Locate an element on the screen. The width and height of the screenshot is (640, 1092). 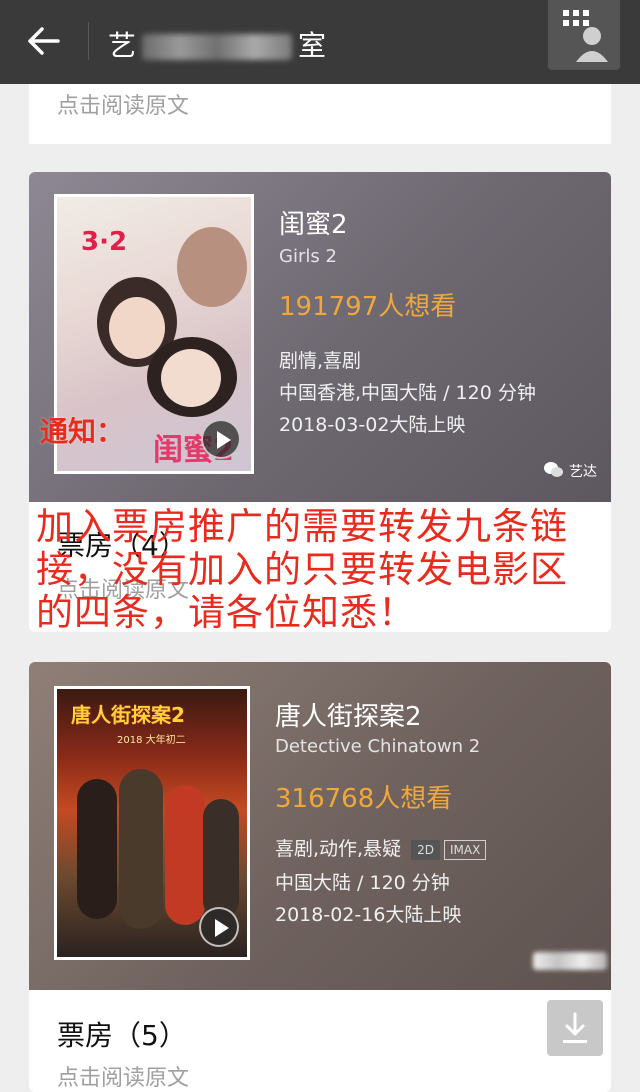
user-profile-button is located at coordinates (584, 35).